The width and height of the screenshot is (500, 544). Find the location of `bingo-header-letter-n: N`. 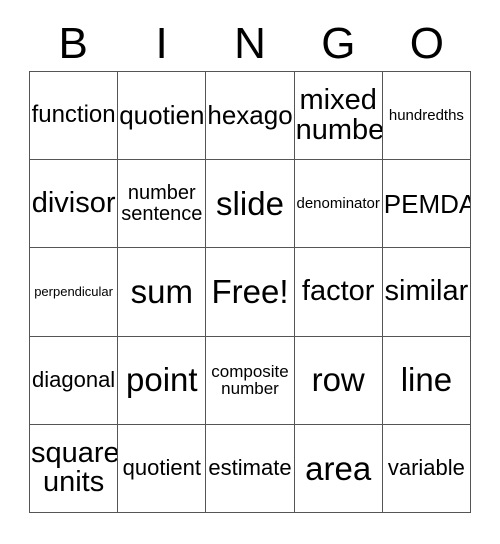

bingo-header-letter-n: N is located at coordinates (250, 43).